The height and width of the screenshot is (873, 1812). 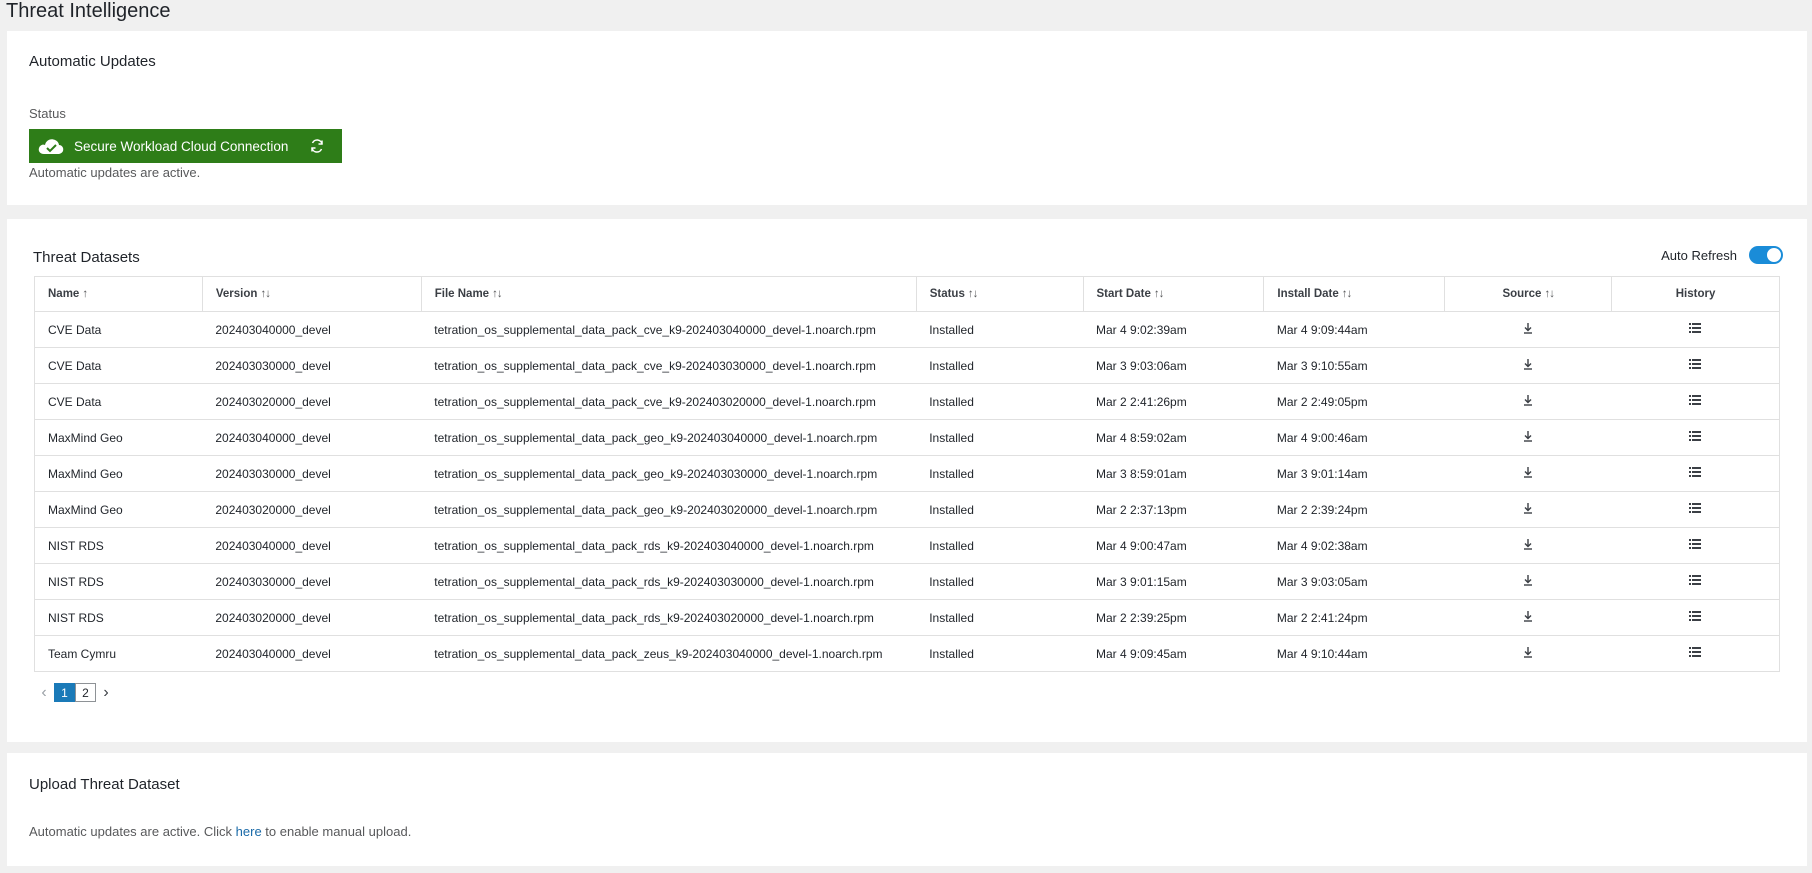 What do you see at coordinates (1173, 473) in the screenshot?
I see `cell-start-date: Mar 3 8:59:01am` at bounding box center [1173, 473].